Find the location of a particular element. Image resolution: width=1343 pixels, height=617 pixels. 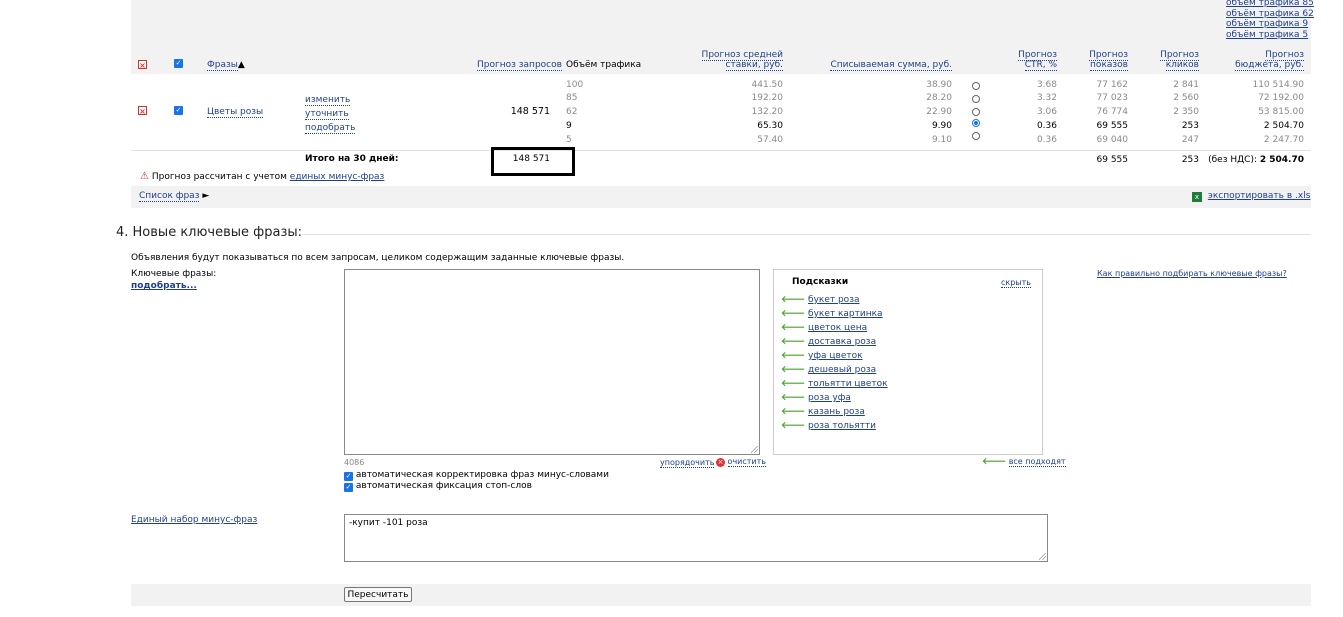

ctr-header-line2: CTR, % is located at coordinates (1040, 65).